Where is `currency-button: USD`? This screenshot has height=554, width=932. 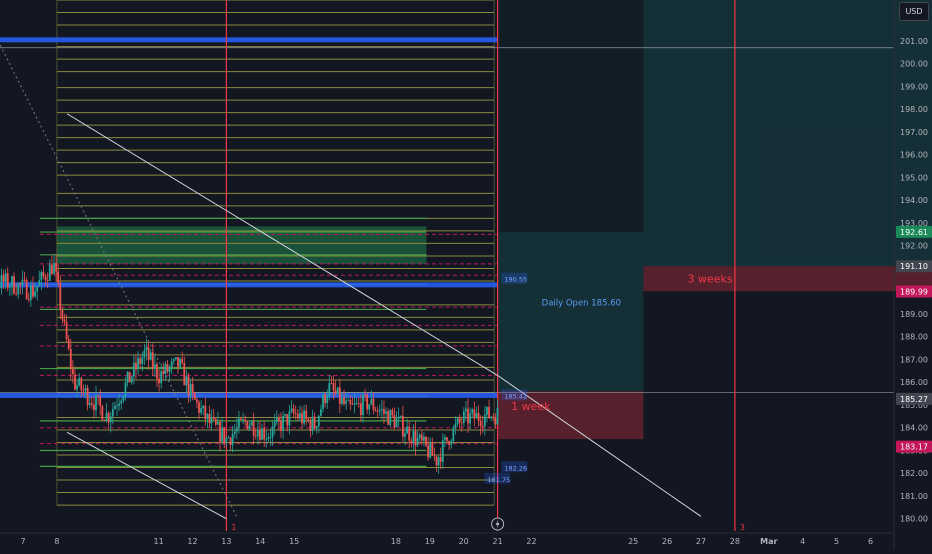 currency-button: USD is located at coordinates (914, 11).